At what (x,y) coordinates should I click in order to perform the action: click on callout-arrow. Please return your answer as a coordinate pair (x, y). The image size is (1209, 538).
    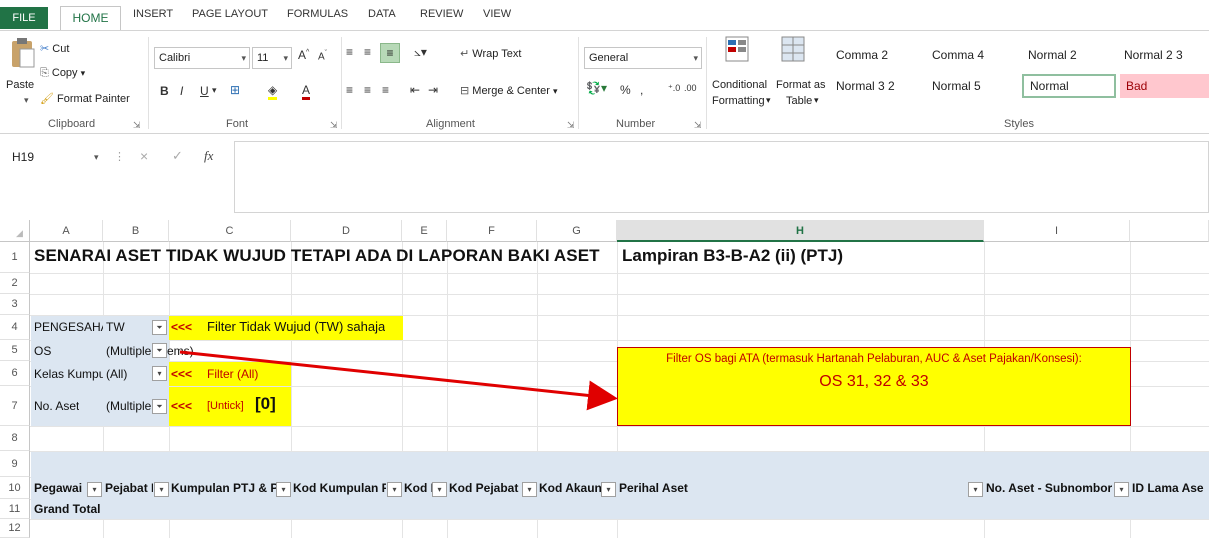
    Looking at the image, I should click on (398, 380).